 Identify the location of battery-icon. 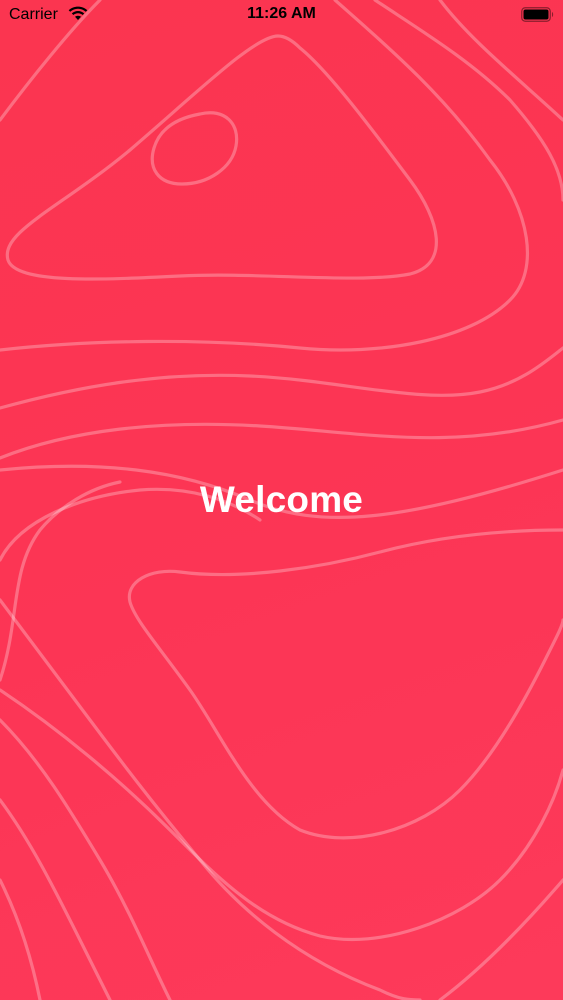
(537, 14).